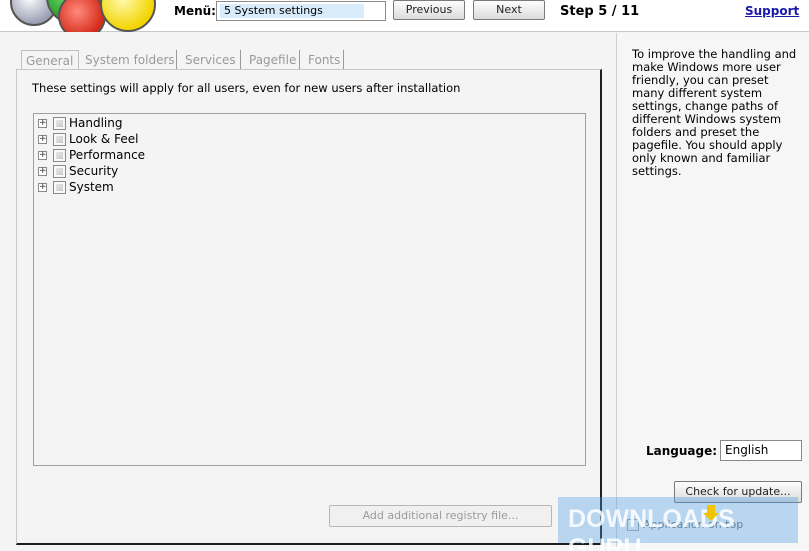 This screenshot has width=809, height=551. I want to click on tree-item-label: Security, so click(94, 171).